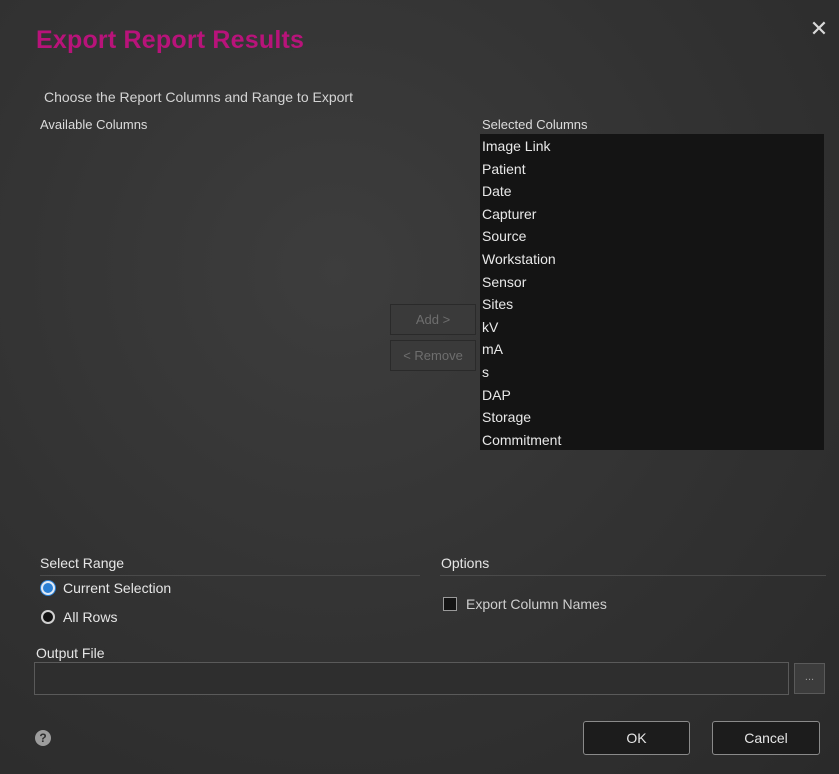  Describe the element at coordinates (450, 604) in the screenshot. I see `checkbox-icon` at that location.